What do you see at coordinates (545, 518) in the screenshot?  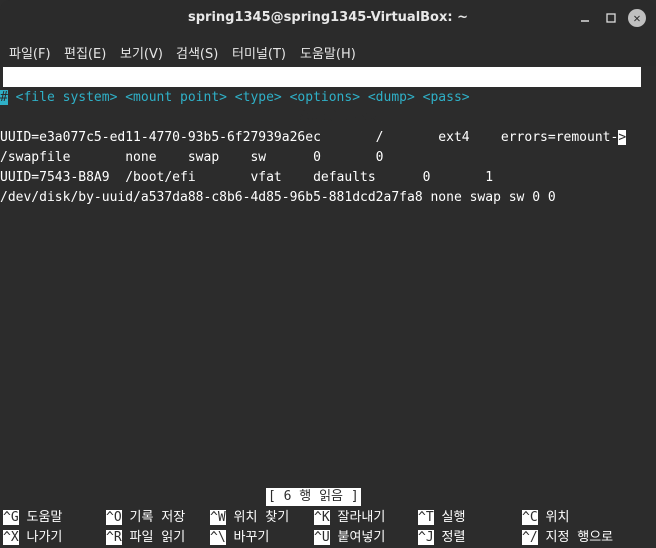 I see `shortcut-location: ^C 위치` at bounding box center [545, 518].